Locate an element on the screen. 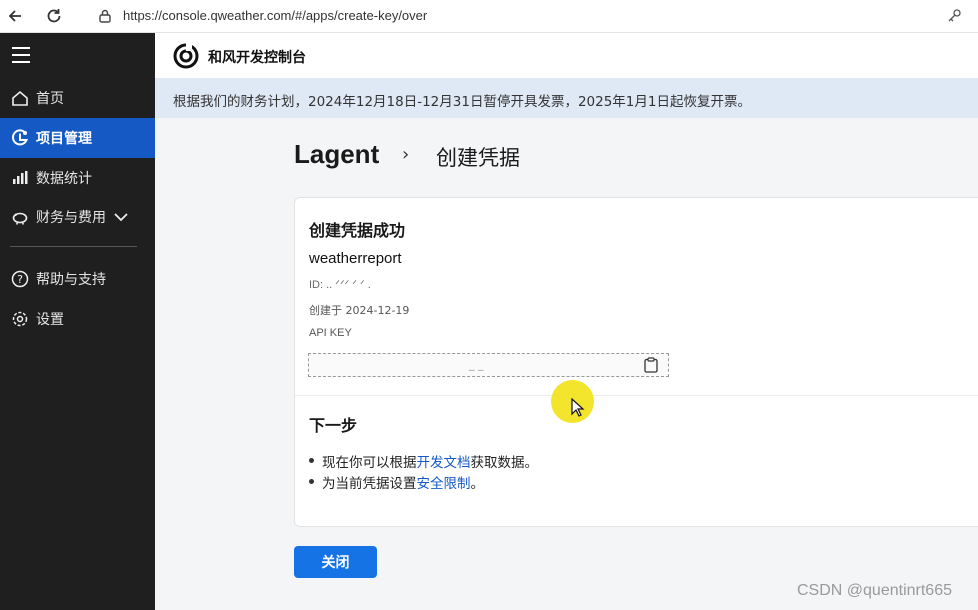 This screenshot has width=978, height=610. help-icon: ? is located at coordinates (20, 279).